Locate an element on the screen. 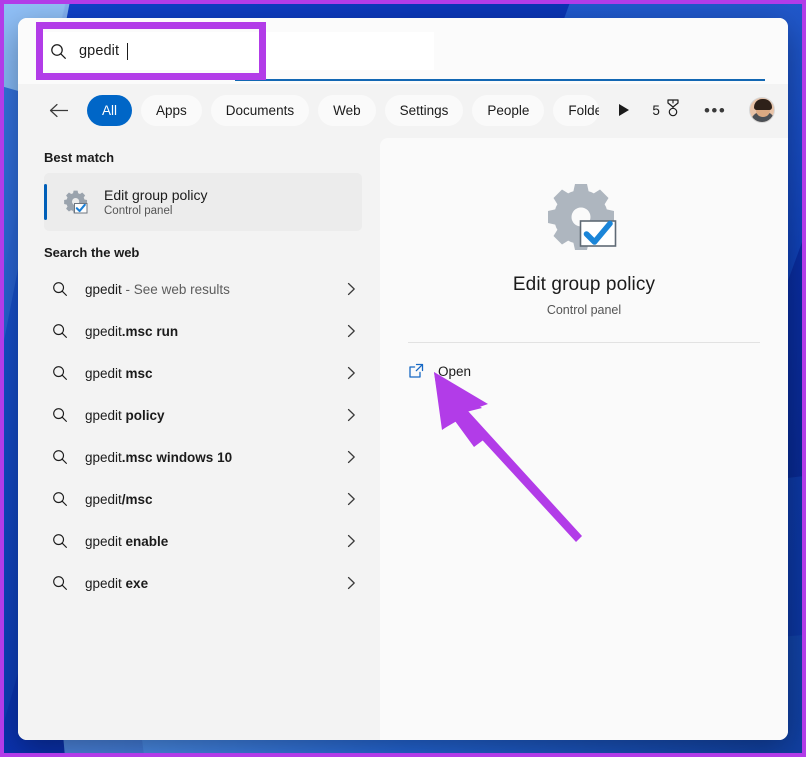 The height and width of the screenshot is (757, 806). search-focus-underline is located at coordinates (500, 80).